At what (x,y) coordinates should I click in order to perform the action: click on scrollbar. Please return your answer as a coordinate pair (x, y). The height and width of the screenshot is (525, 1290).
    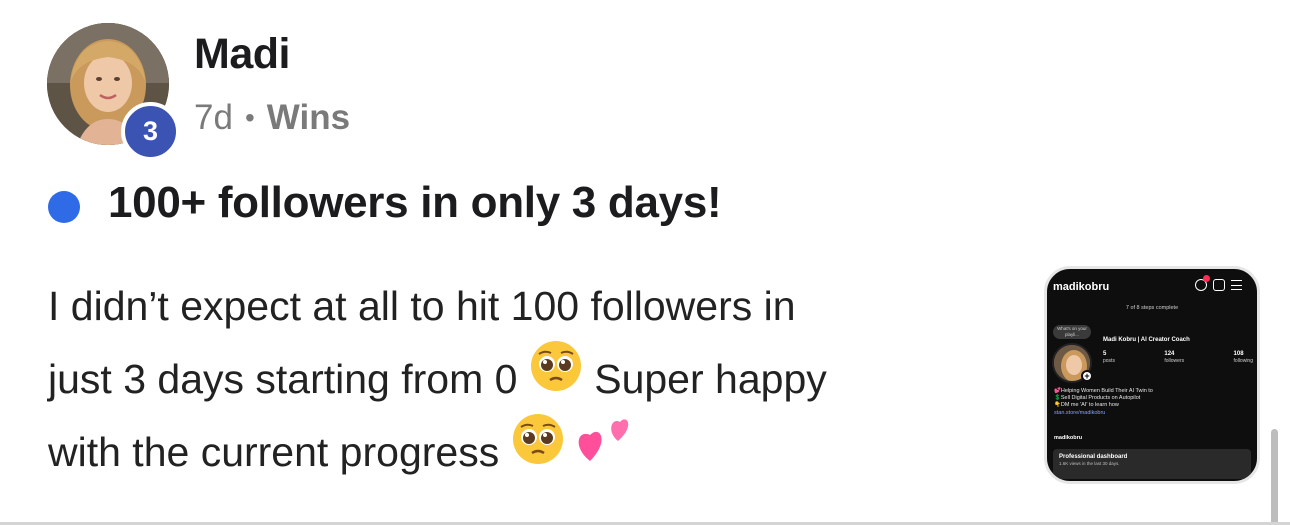
    Looking at the image, I should click on (1274, 477).